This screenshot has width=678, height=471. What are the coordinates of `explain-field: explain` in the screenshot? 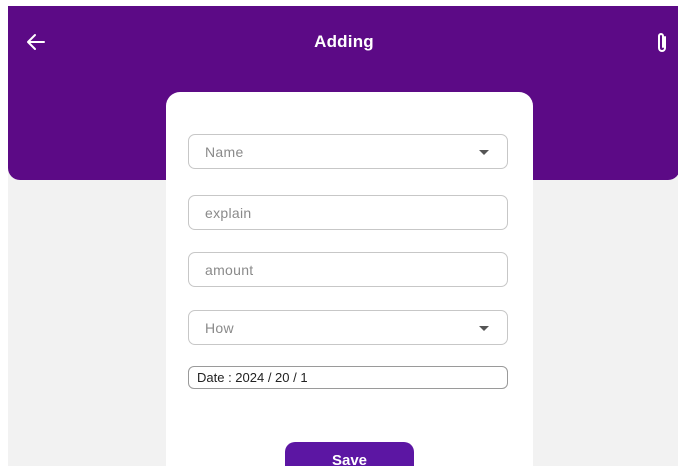 It's located at (348, 212).